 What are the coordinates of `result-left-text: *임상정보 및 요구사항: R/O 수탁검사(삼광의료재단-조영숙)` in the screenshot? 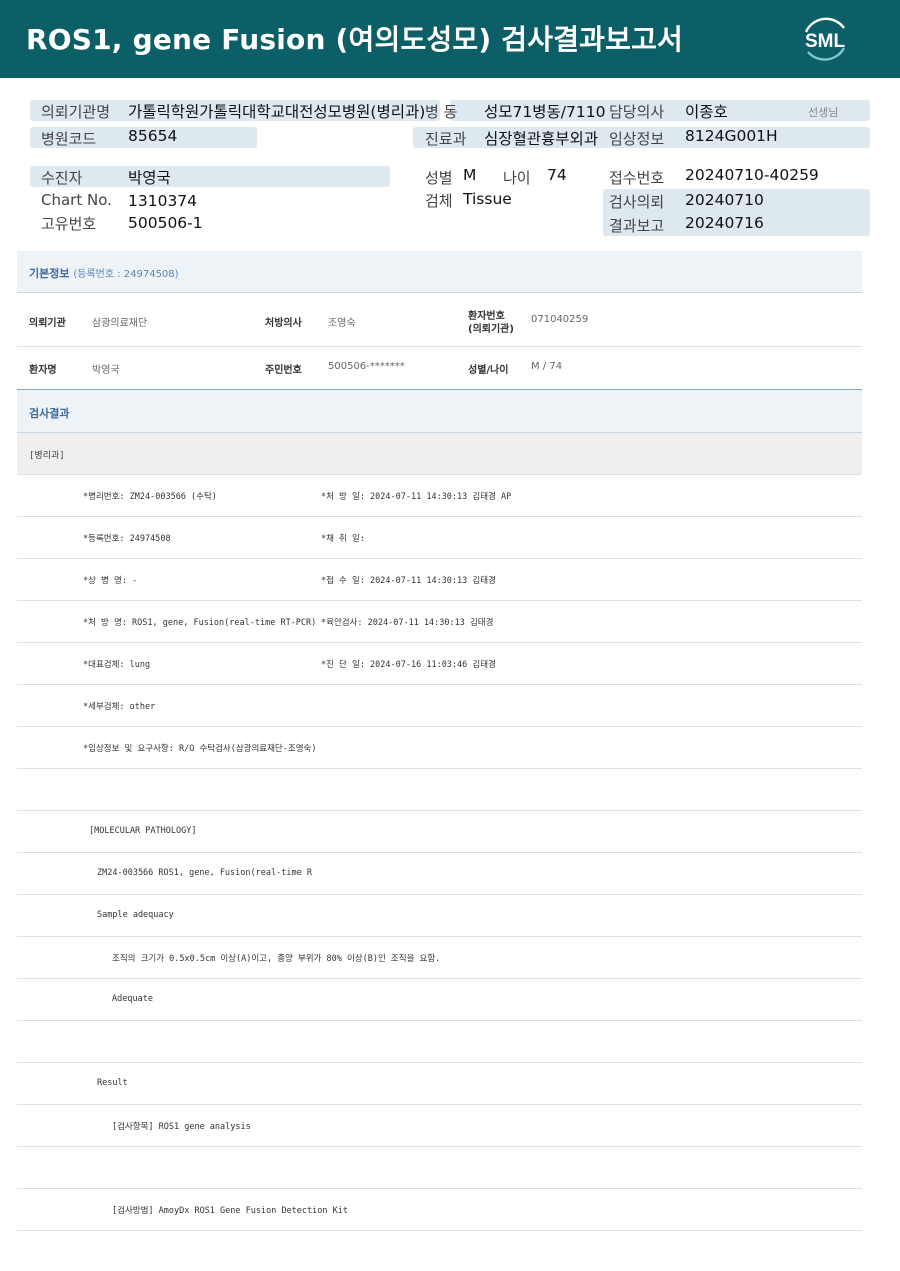 It's located at (200, 749).